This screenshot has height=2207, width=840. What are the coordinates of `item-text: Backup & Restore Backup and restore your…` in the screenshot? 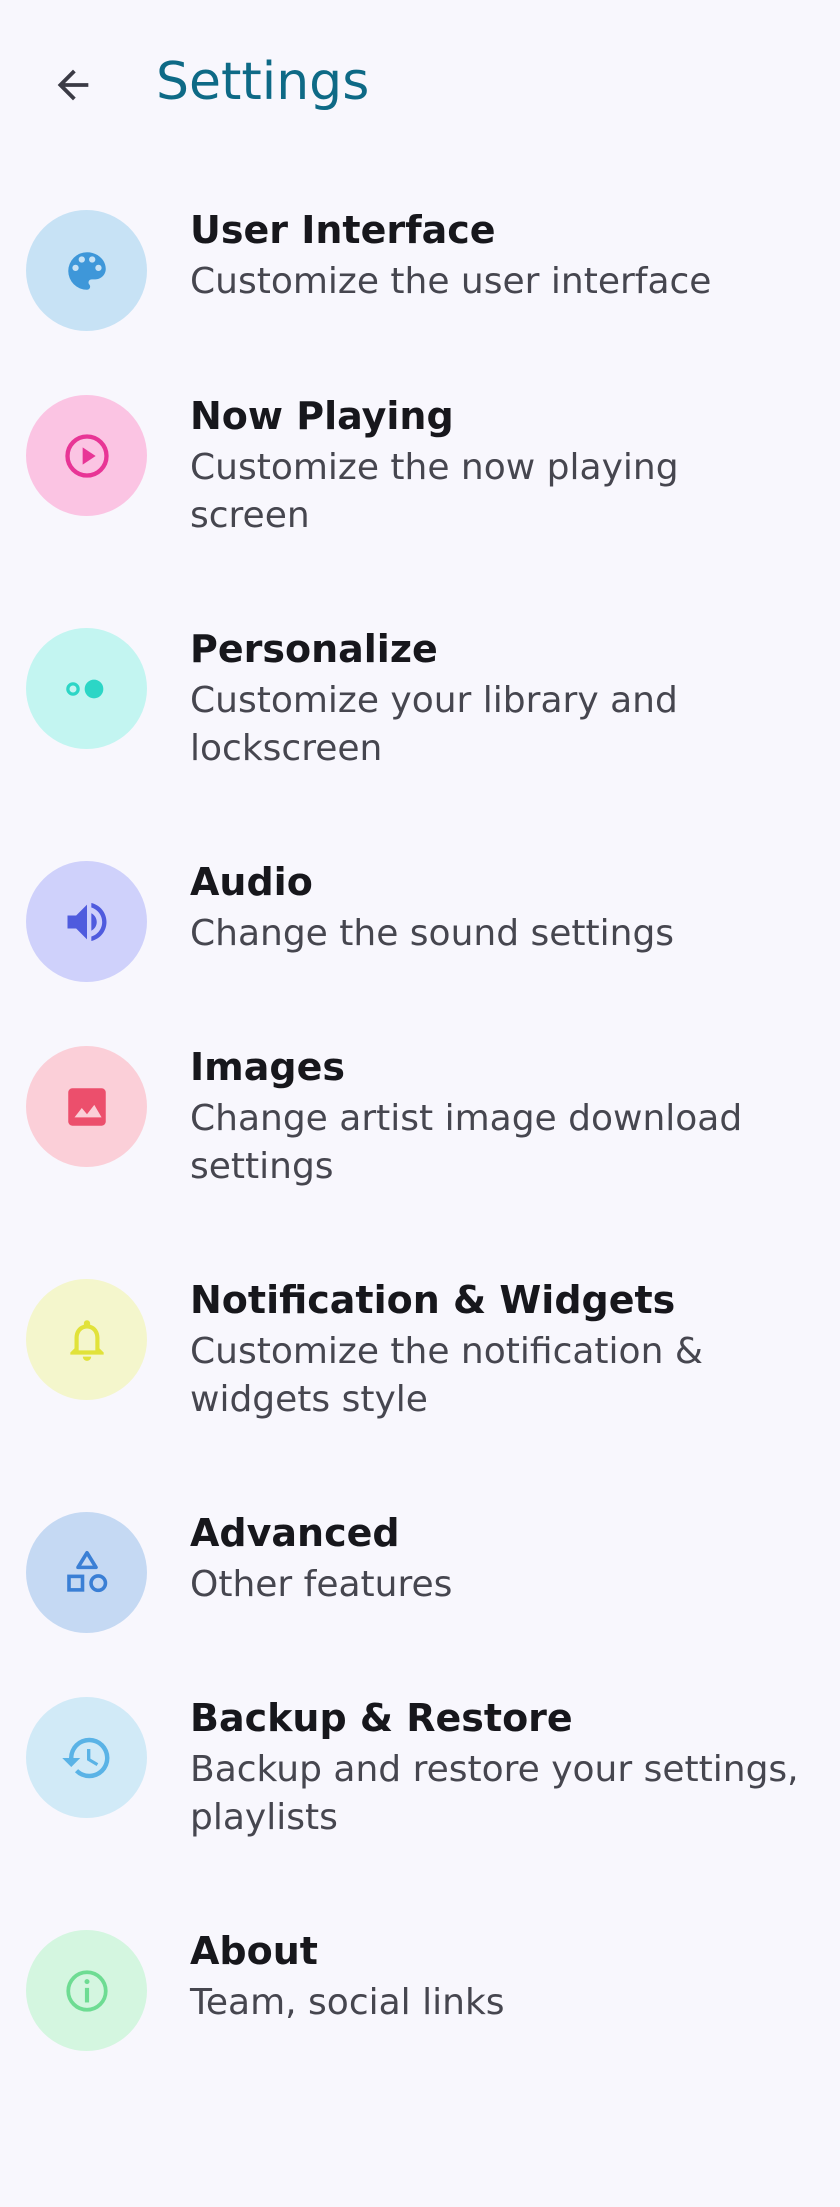 It's located at (495, 1768).